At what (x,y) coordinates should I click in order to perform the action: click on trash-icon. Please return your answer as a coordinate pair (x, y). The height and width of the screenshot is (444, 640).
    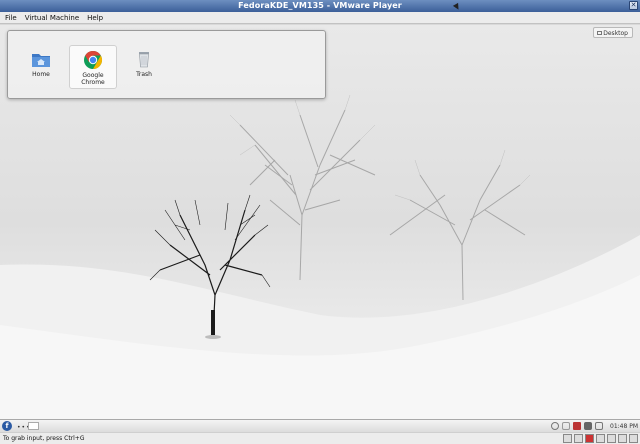
    Looking at the image, I should click on (144, 59).